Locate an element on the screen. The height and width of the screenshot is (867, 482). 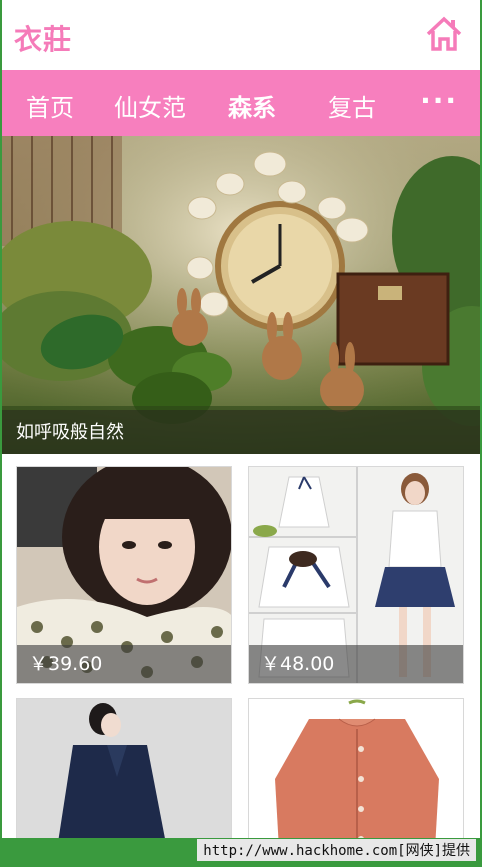
app-logo: 衣莊 is located at coordinates (43, 38).